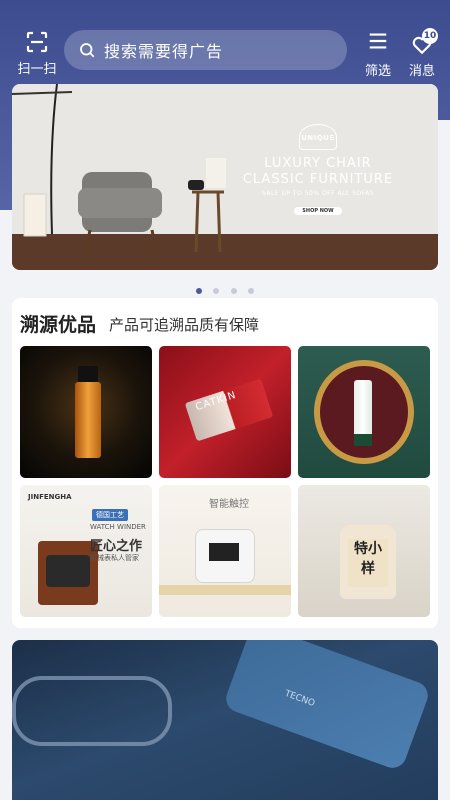 This screenshot has height=800, width=450. What do you see at coordinates (184, 325) in the screenshot?
I see `section-subtitle: 产品可追溯品质有保障` at bounding box center [184, 325].